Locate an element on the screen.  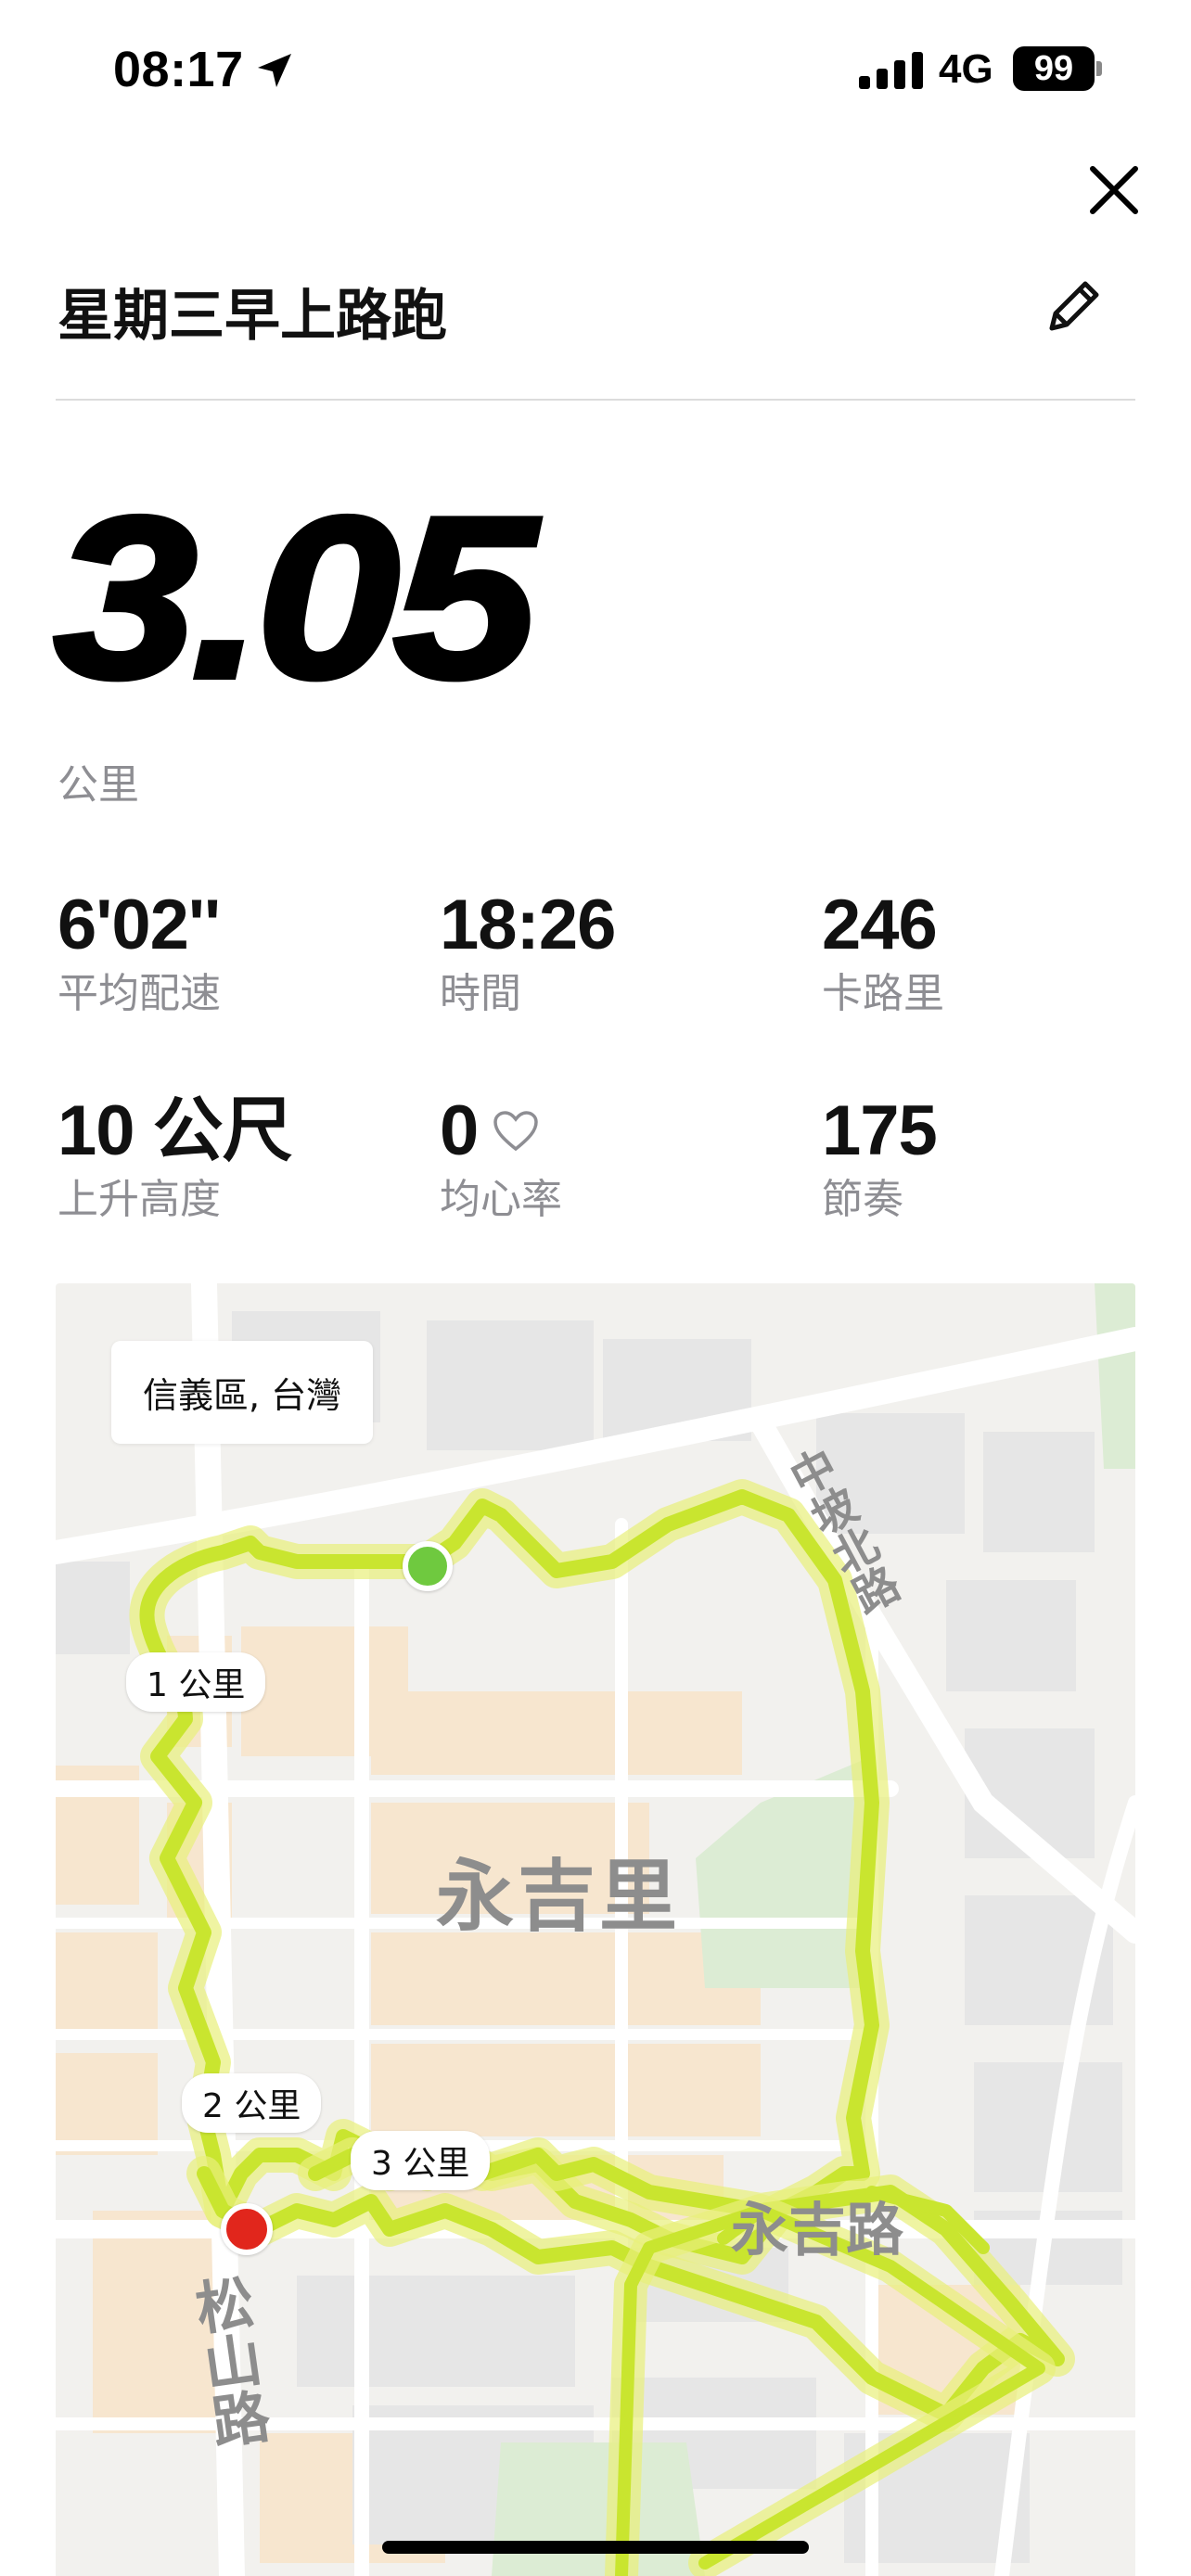
km-marker-3: 3 公里 is located at coordinates (421, 2160).